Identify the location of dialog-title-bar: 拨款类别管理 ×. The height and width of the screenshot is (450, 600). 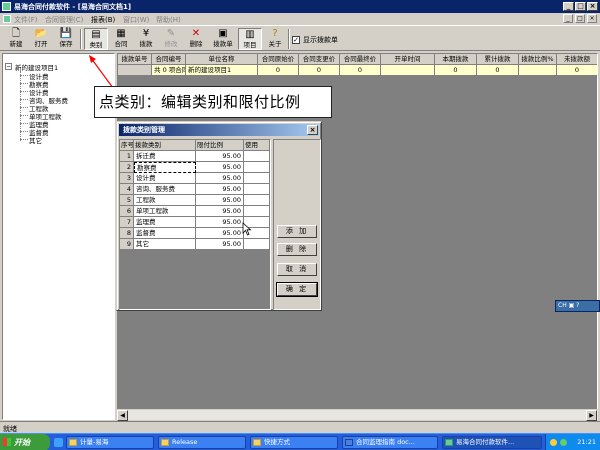
(219, 130).